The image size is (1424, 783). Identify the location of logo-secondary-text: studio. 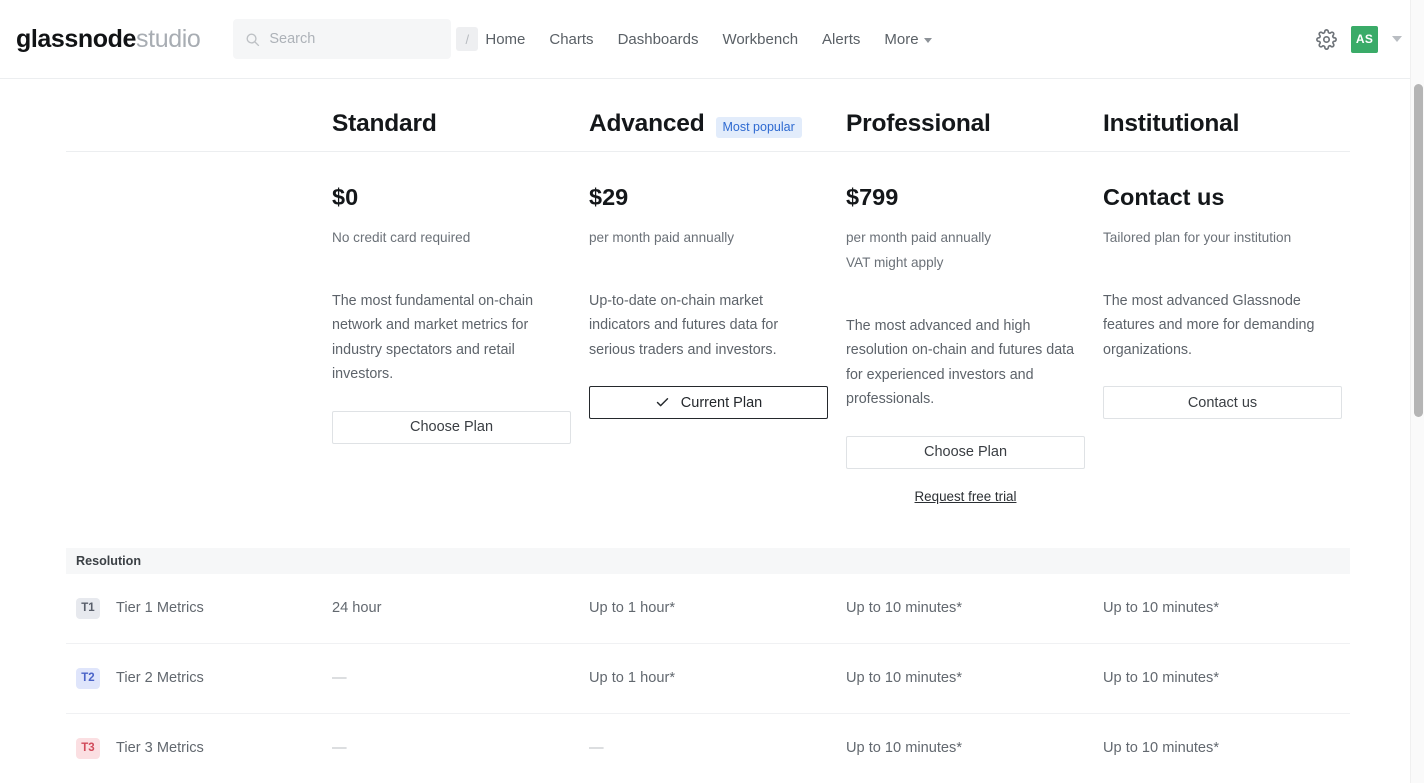
(168, 38).